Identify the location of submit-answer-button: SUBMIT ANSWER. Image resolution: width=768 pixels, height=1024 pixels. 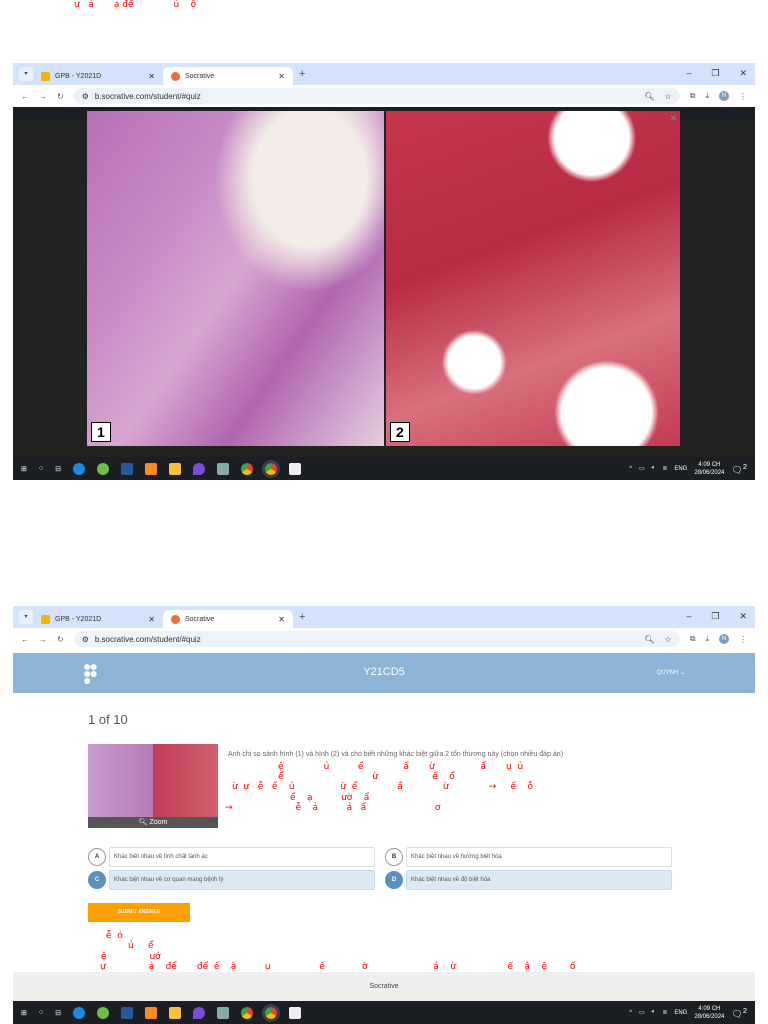
(139, 912).